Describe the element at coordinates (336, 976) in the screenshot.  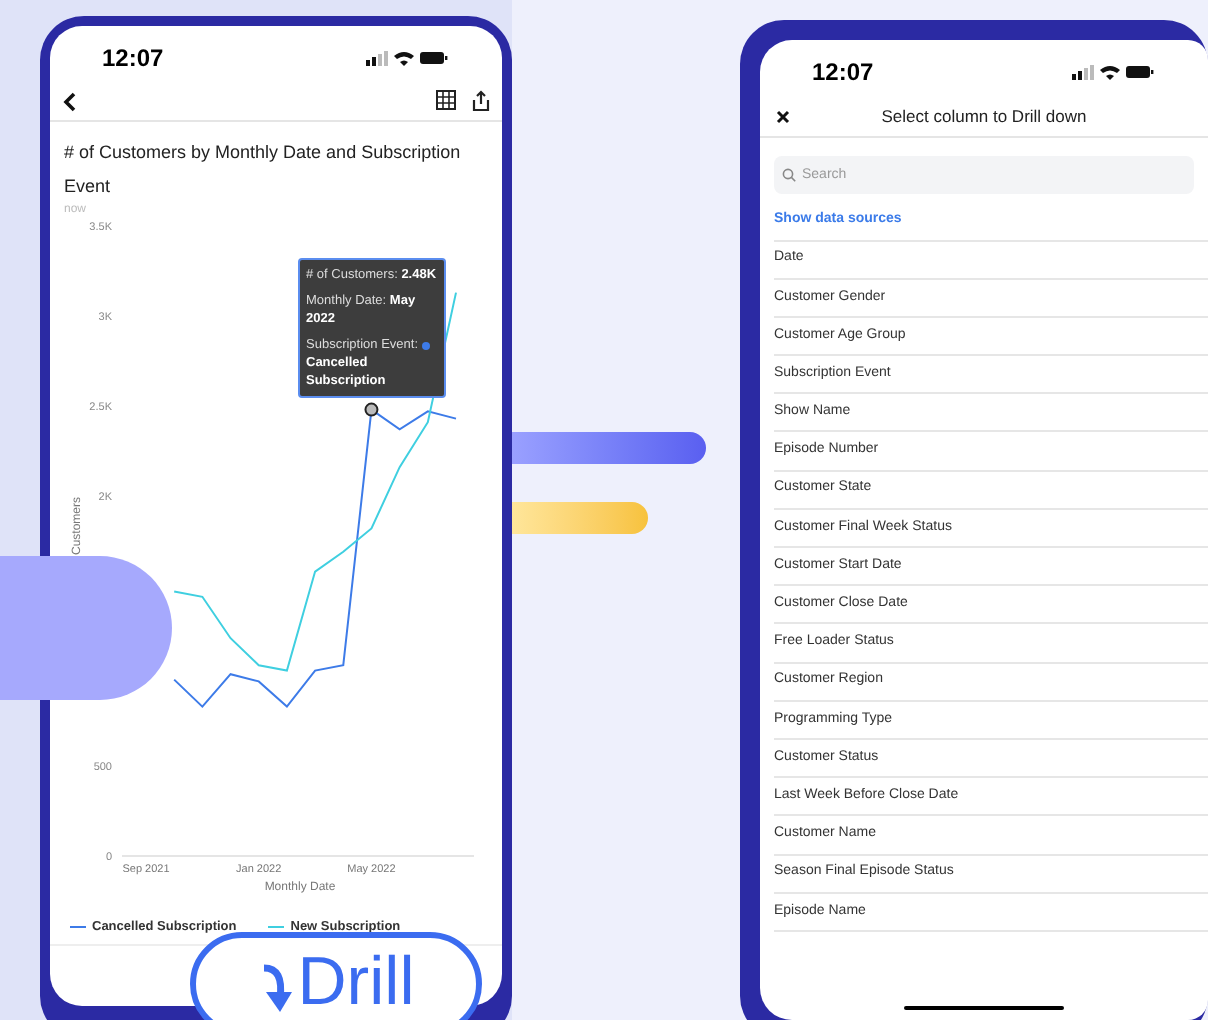
I see `drill-button: Drill` at that location.